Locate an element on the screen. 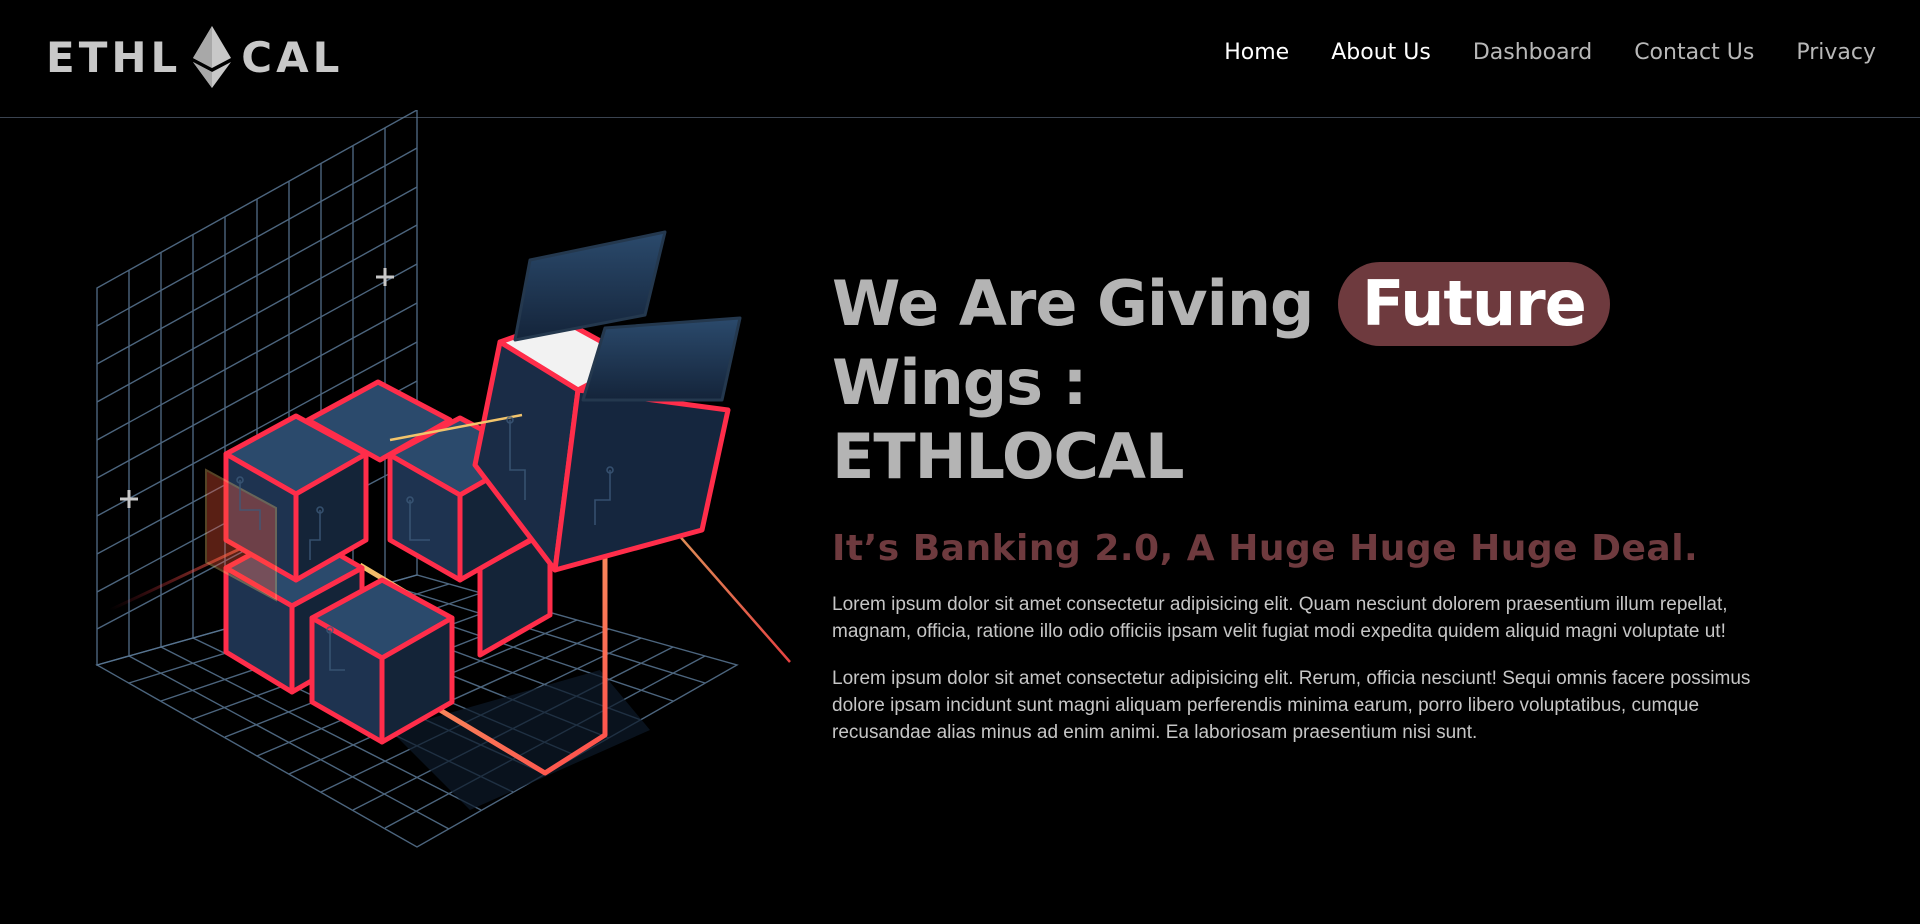 The image size is (1920, 924). ethereum-diamond-icon is located at coordinates (212, 57).